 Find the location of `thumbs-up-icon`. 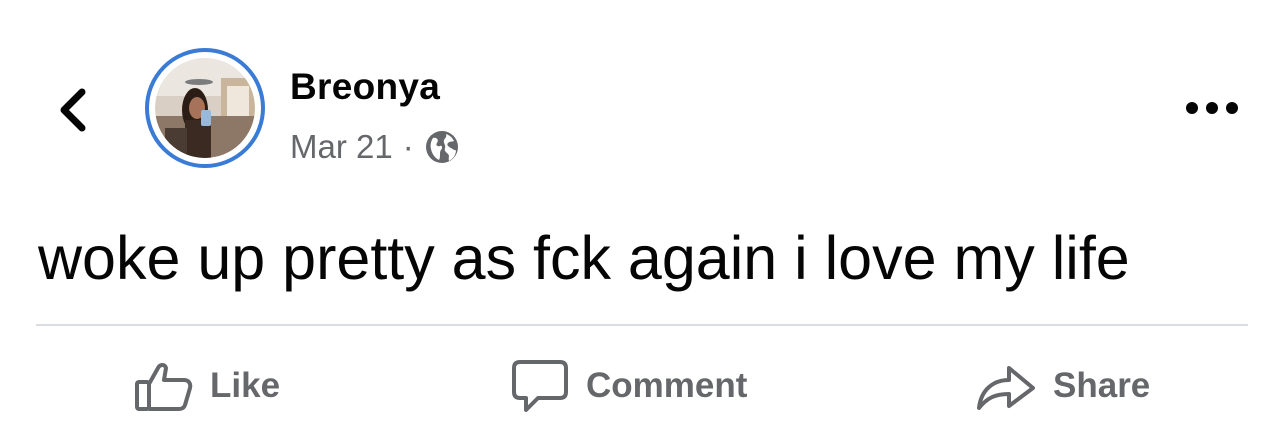

thumbs-up-icon is located at coordinates (164, 387).